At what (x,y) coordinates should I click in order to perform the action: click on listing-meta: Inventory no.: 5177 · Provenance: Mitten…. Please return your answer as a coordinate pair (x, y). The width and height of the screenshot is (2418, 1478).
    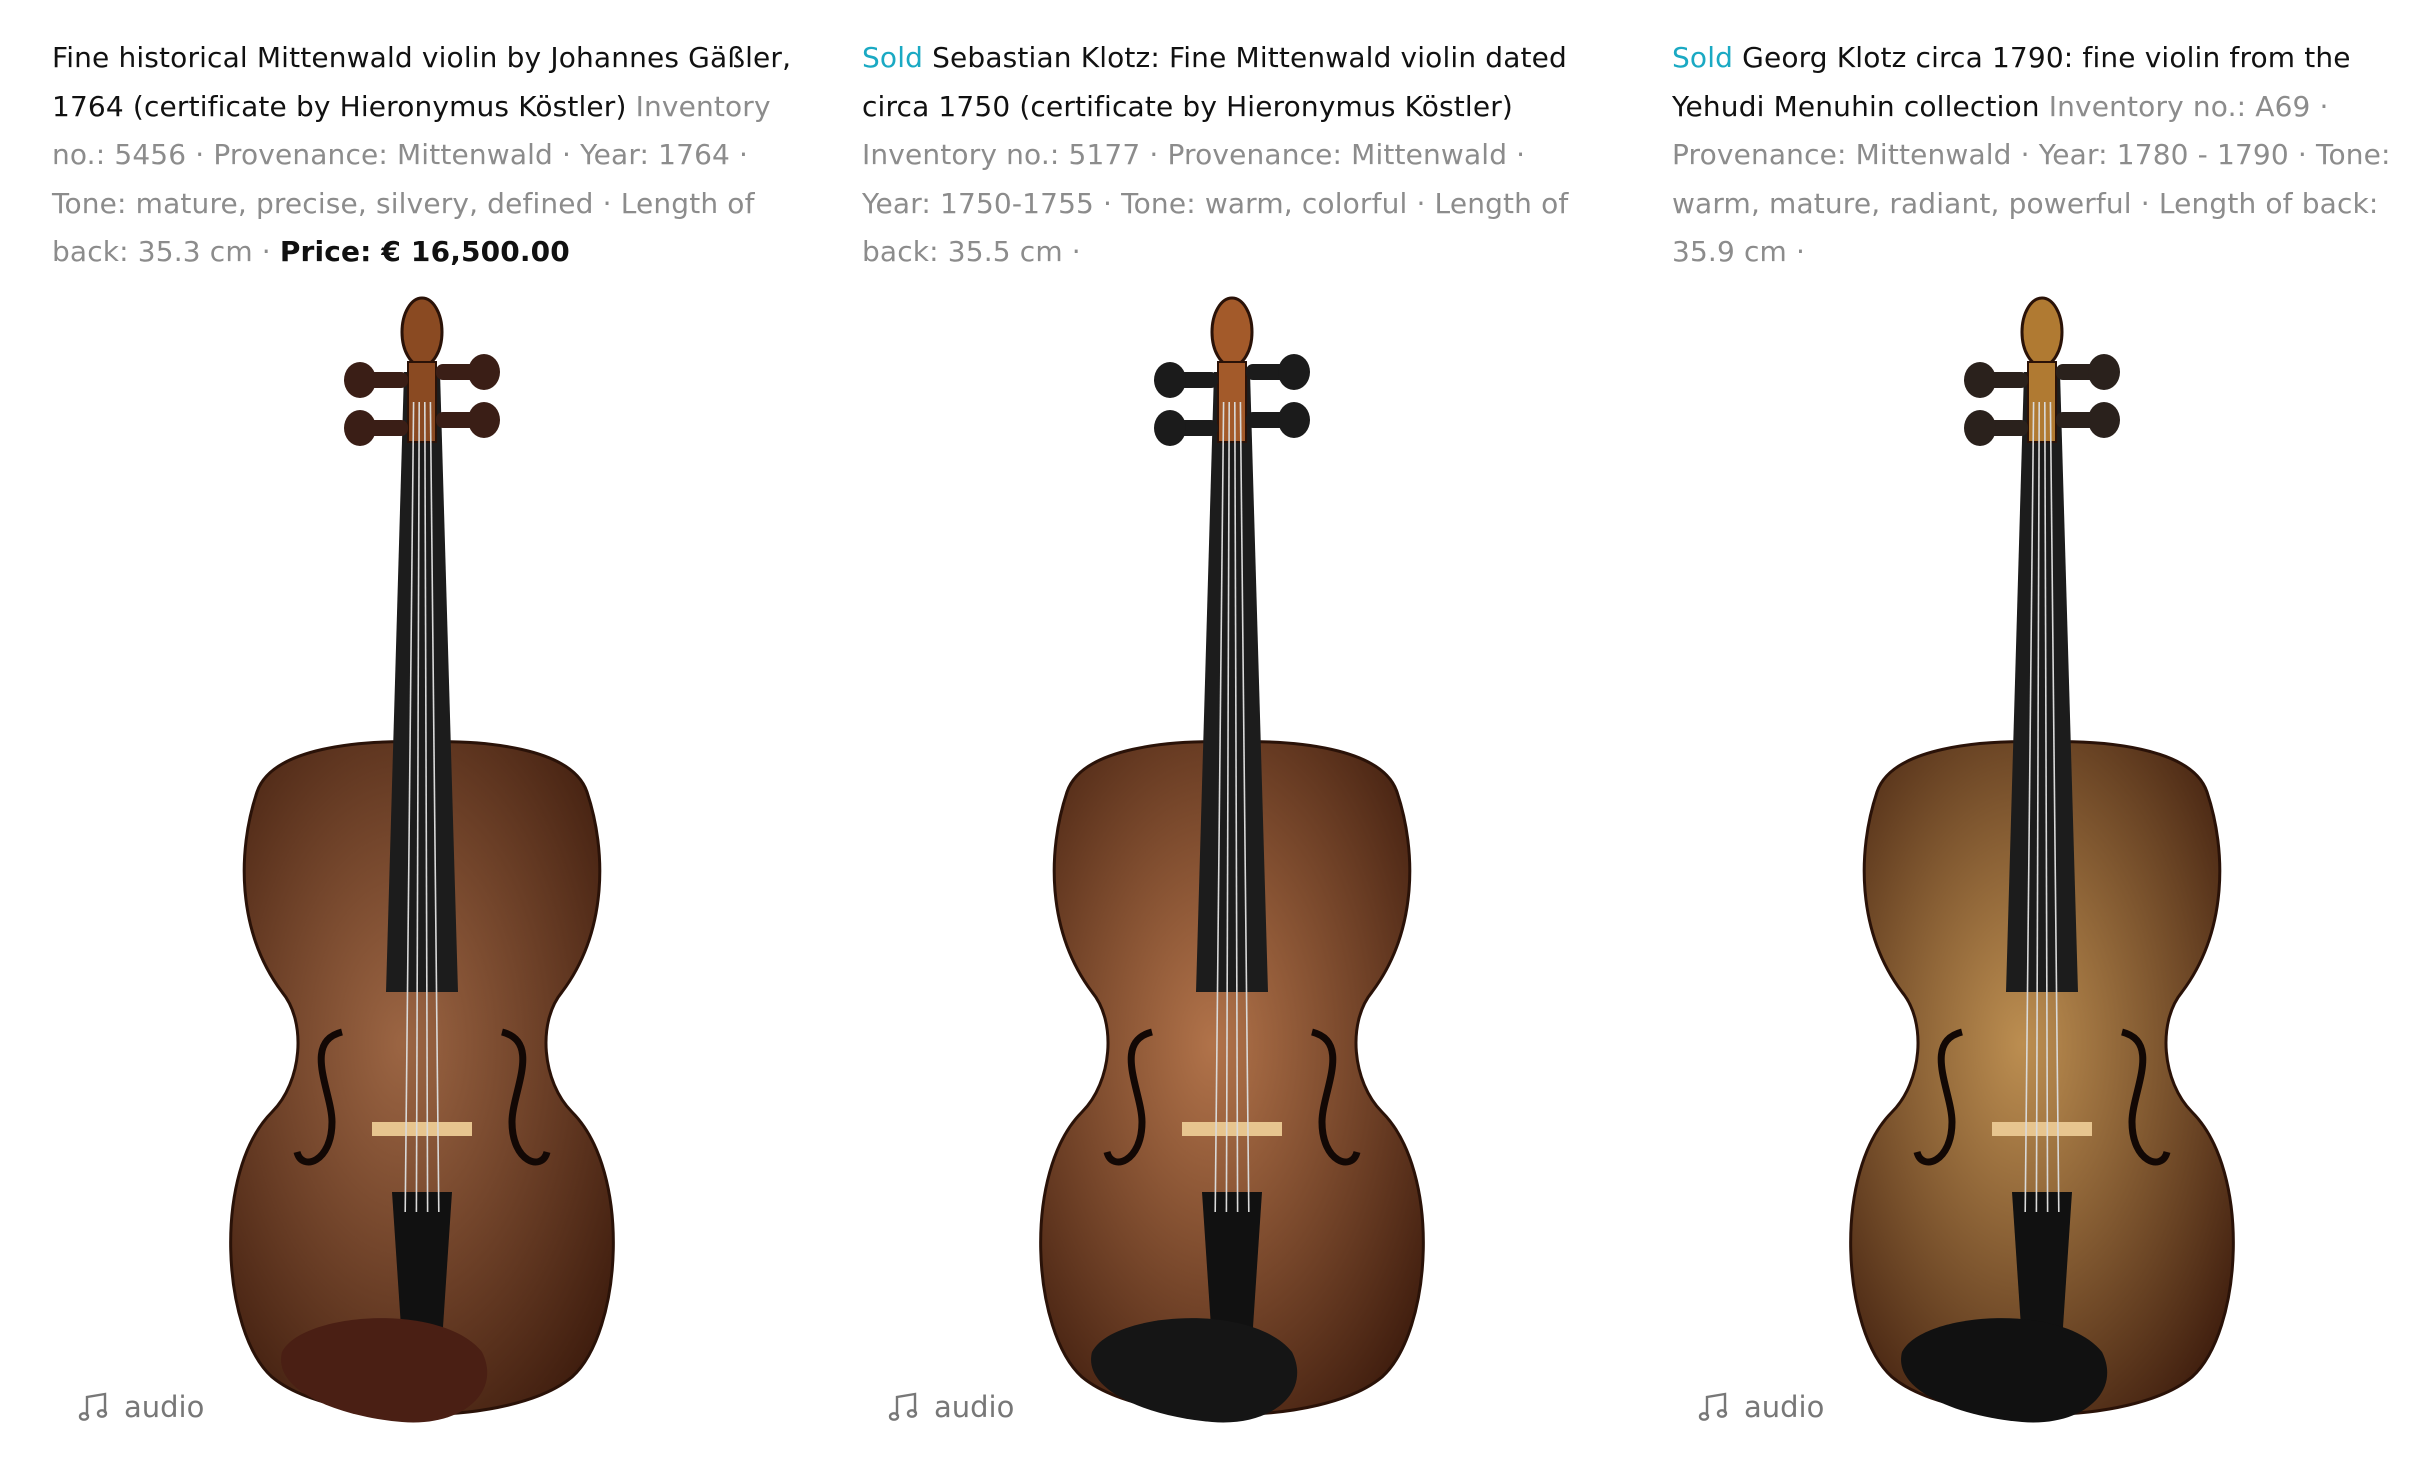
    Looking at the image, I should click on (1215, 203).